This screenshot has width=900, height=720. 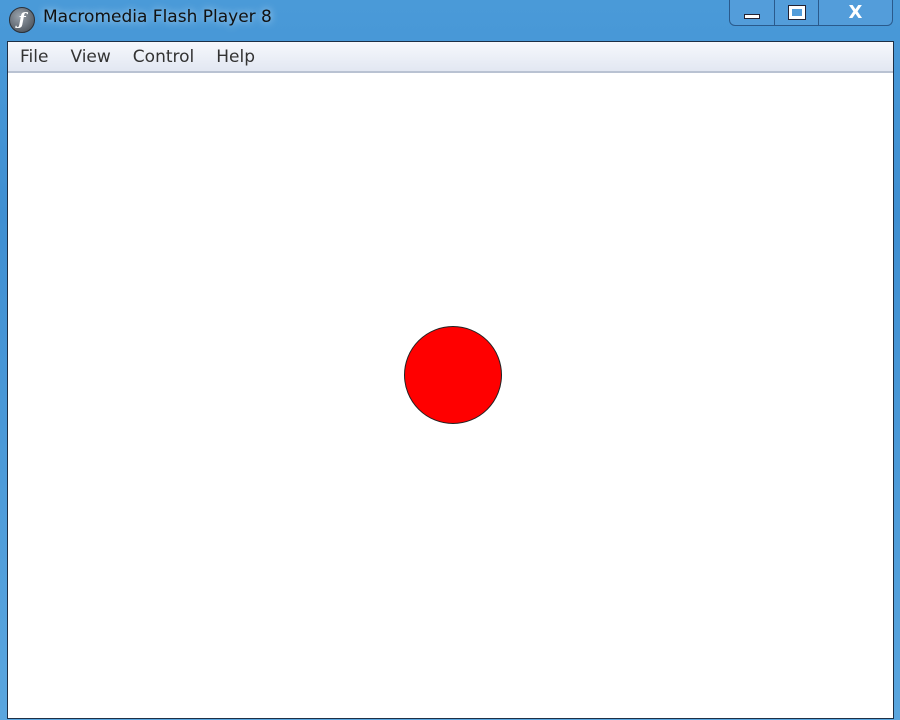 I want to click on window-title: Macromedia Flash Player 8, so click(x=157, y=17).